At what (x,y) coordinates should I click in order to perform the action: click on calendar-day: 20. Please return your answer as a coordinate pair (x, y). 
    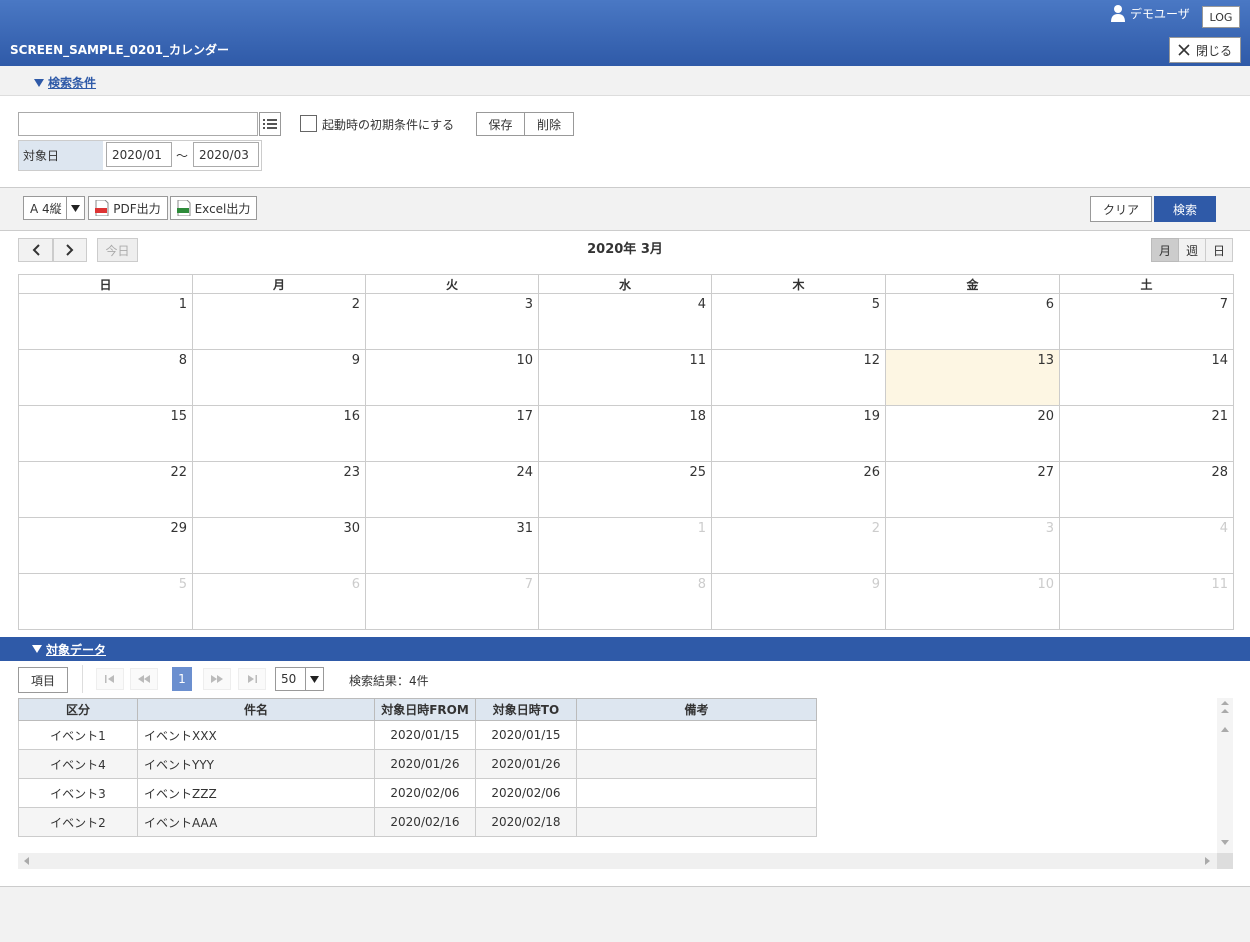
    Looking at the image, I should click on (972, 433).